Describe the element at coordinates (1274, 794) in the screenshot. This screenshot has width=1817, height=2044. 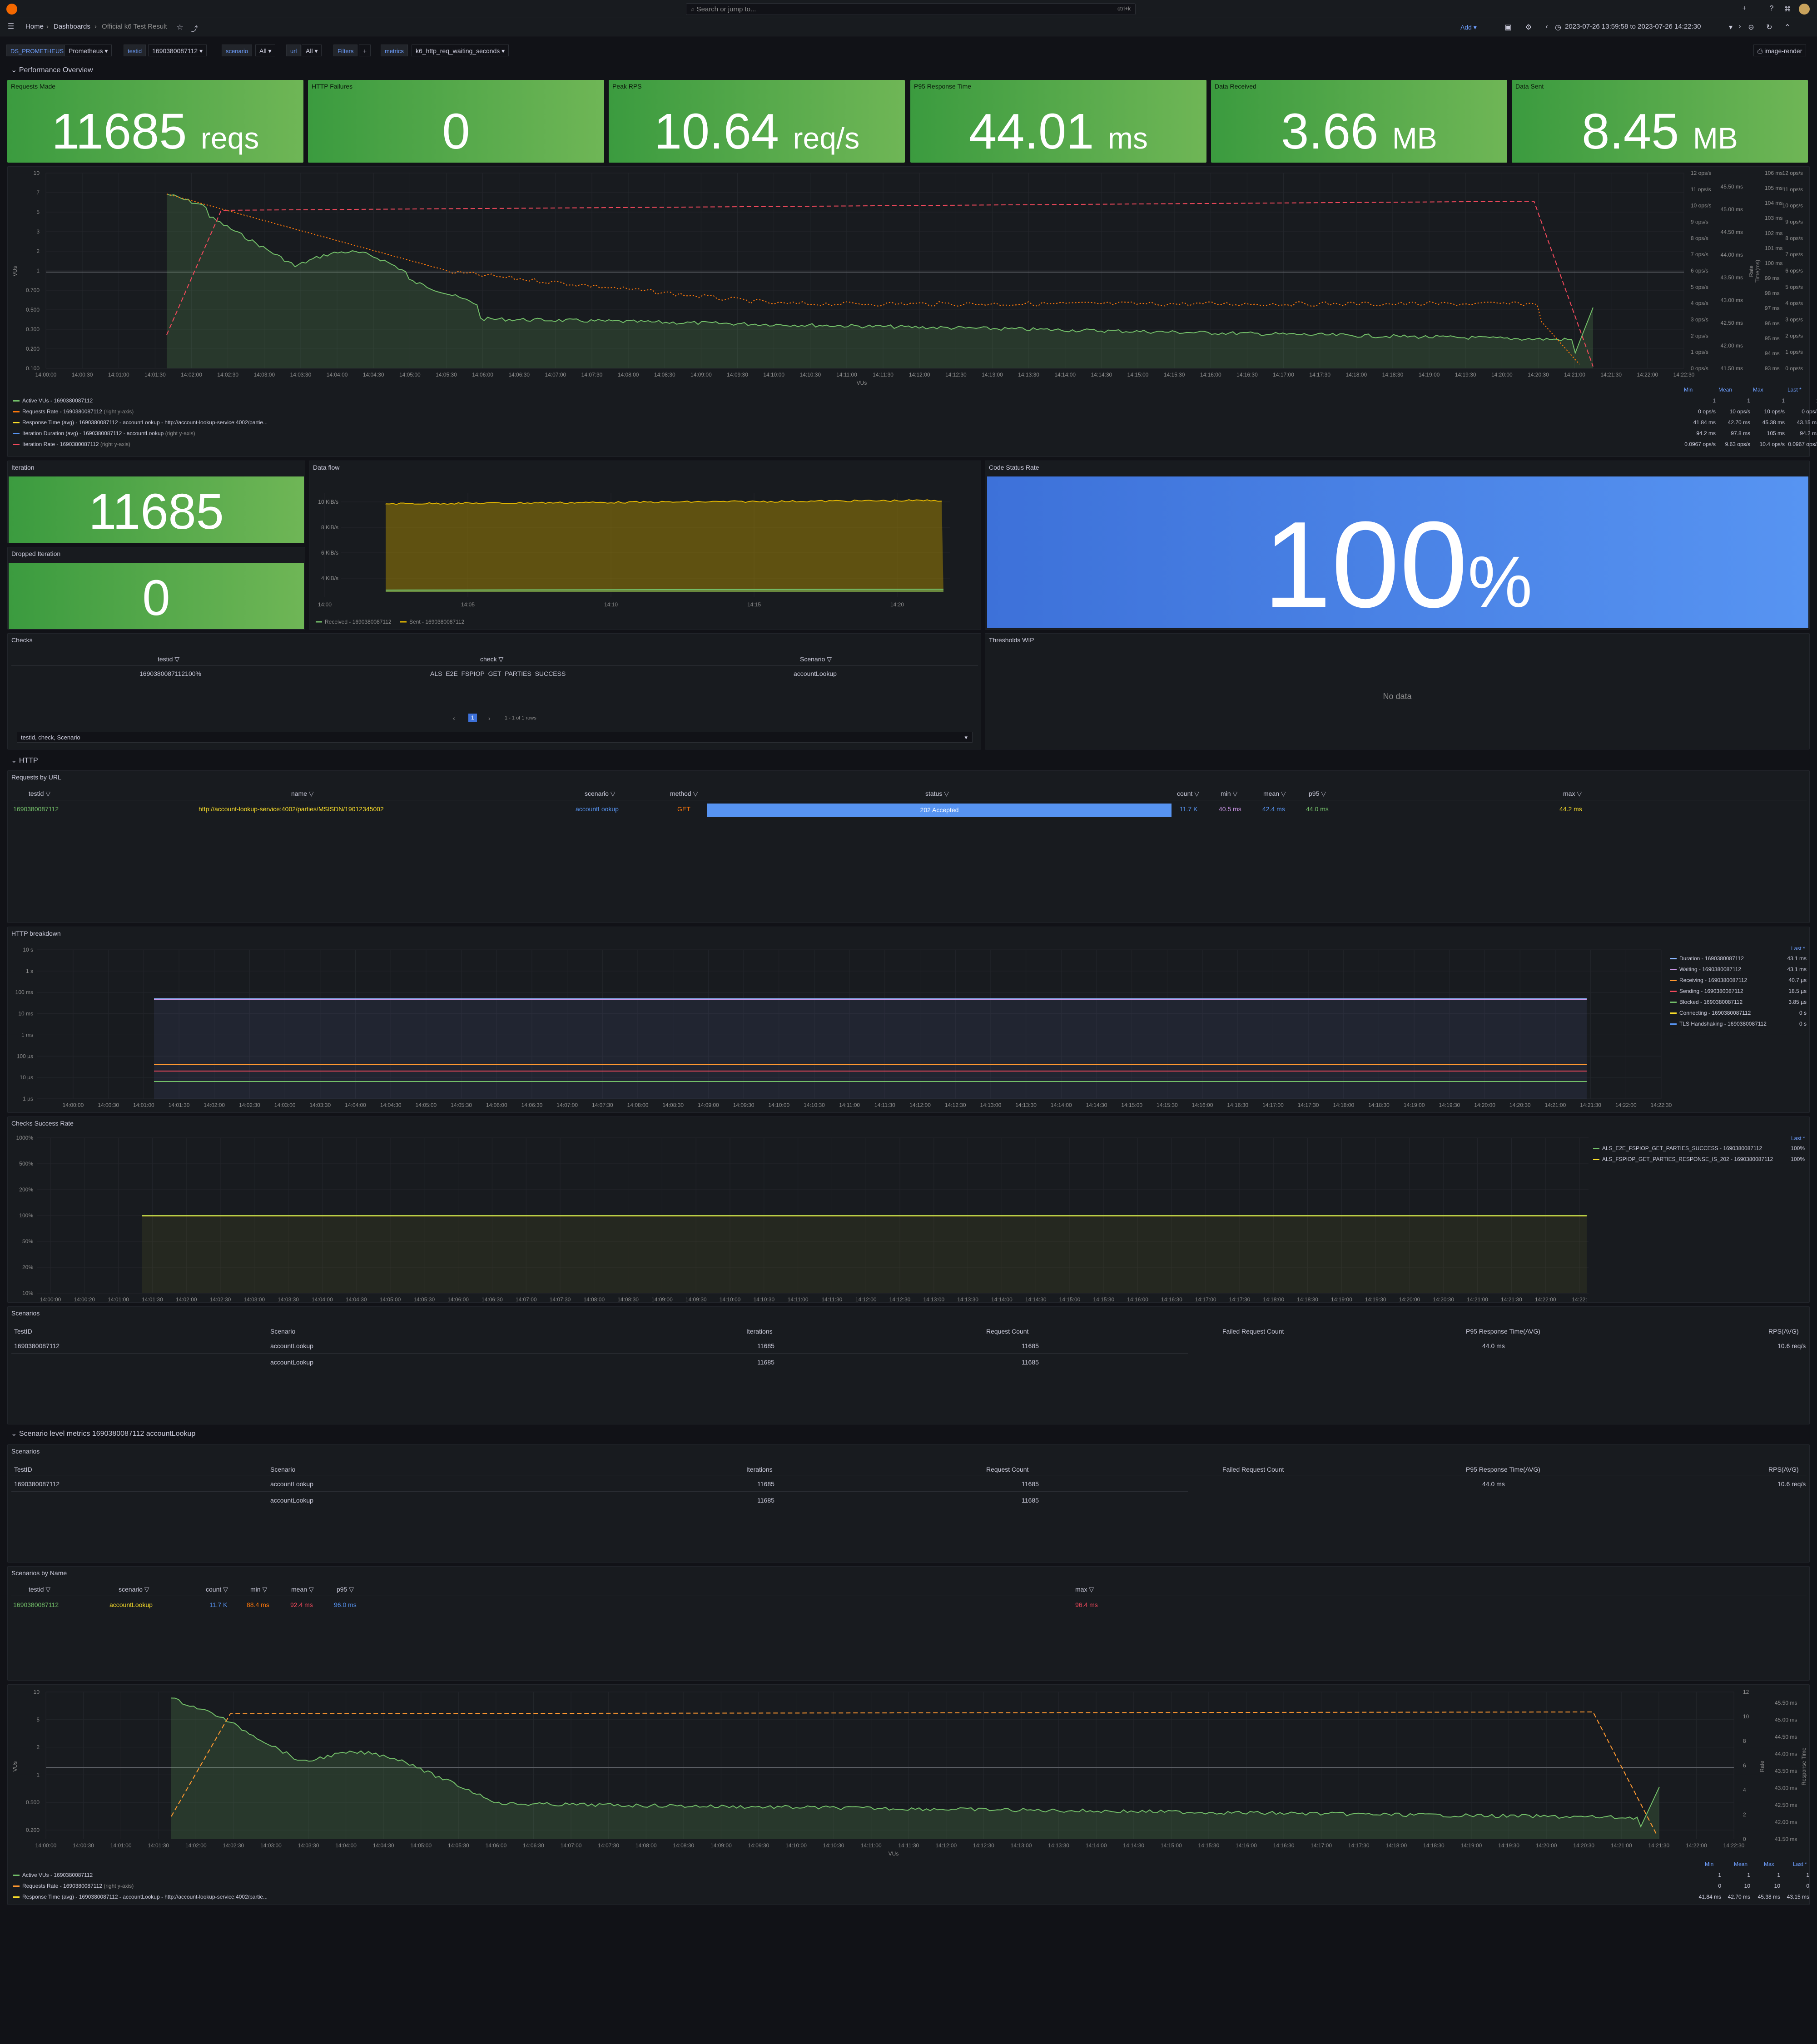
I see `rbu-header-mean: mean ▽` at that location.